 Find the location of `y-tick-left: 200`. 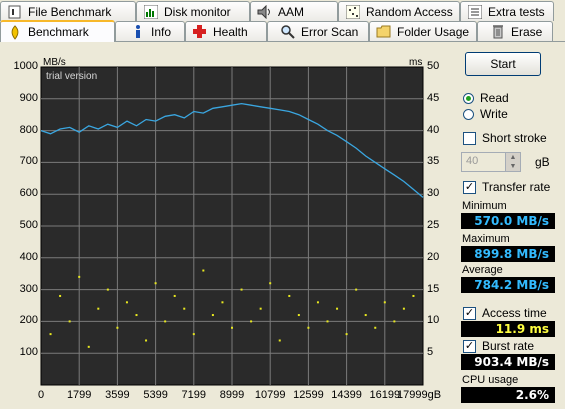

y-tick-left: 200 is located at coordinates (28, 320).